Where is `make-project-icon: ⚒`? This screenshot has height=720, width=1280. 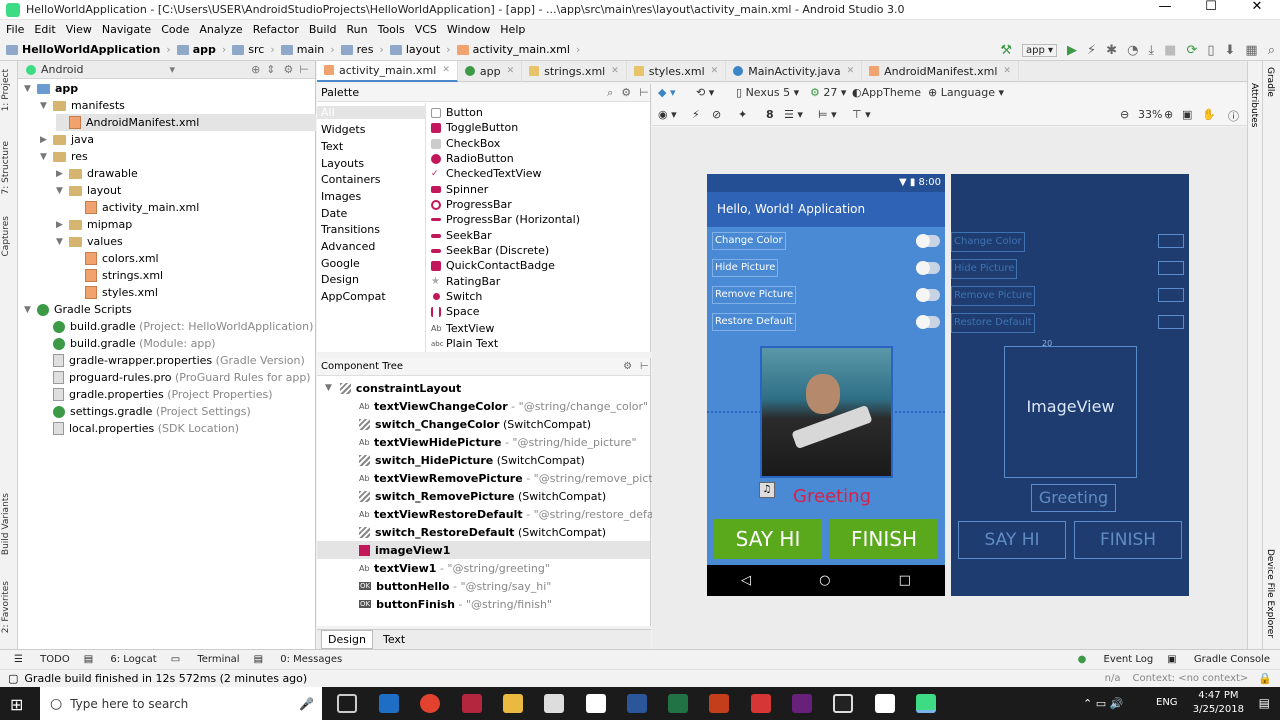
make-project-icon: ⚒ is located at coordinates (1006, 50).